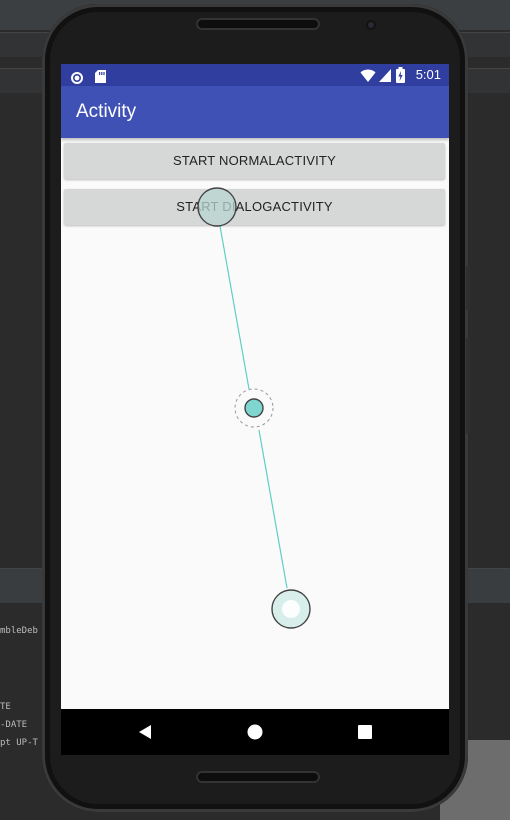 Image resolution: width=510 pixels, height=820 pixels. I want to click on home-icon, so click(255, 732).